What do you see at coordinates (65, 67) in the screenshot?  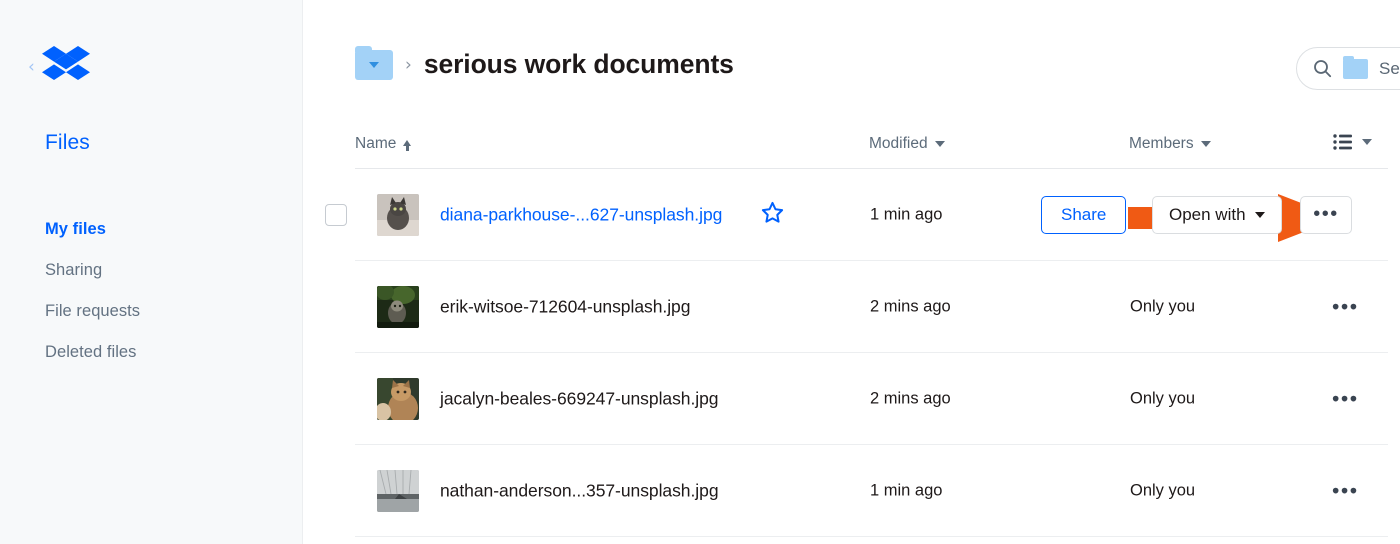 I see `dropbox-logo` at bounding box center [65, 67].